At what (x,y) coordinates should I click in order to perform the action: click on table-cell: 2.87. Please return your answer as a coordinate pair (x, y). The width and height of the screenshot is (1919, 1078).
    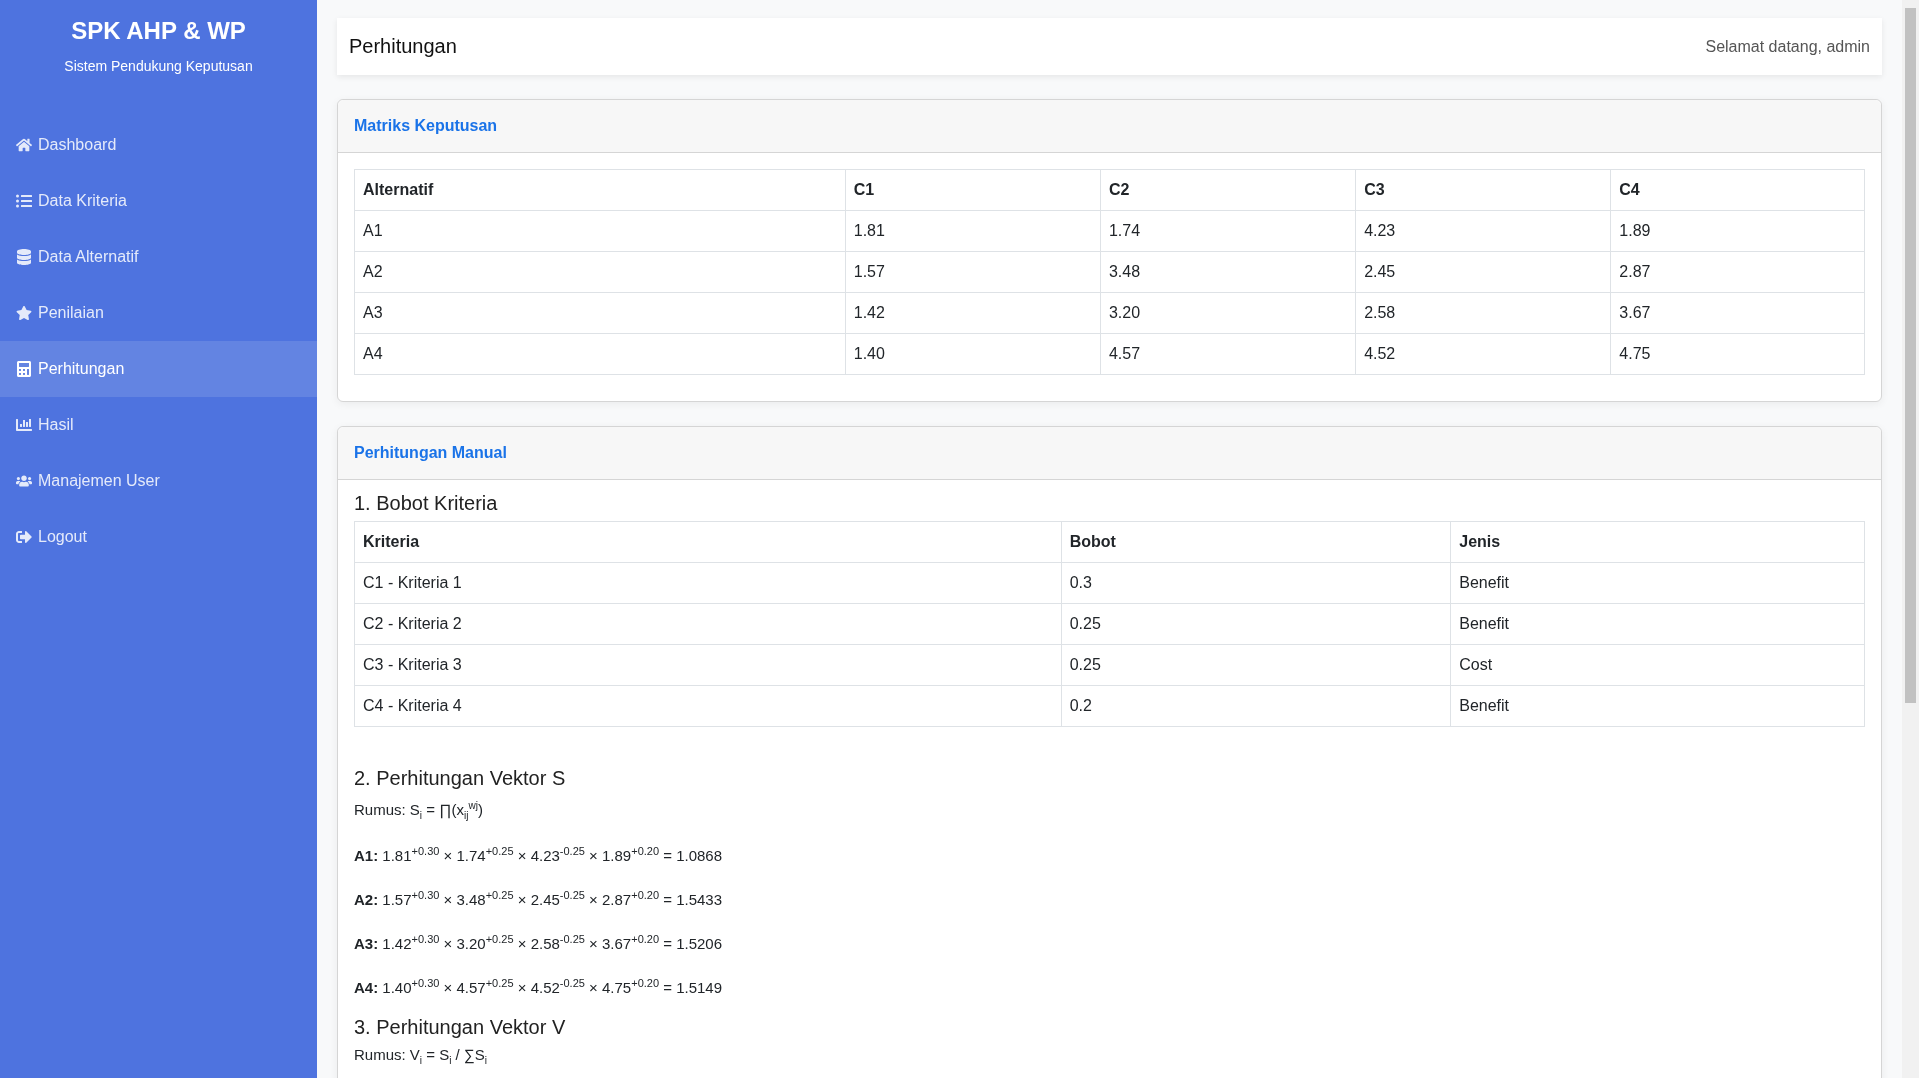
    Looking at the image, I should click on (1737, 272).